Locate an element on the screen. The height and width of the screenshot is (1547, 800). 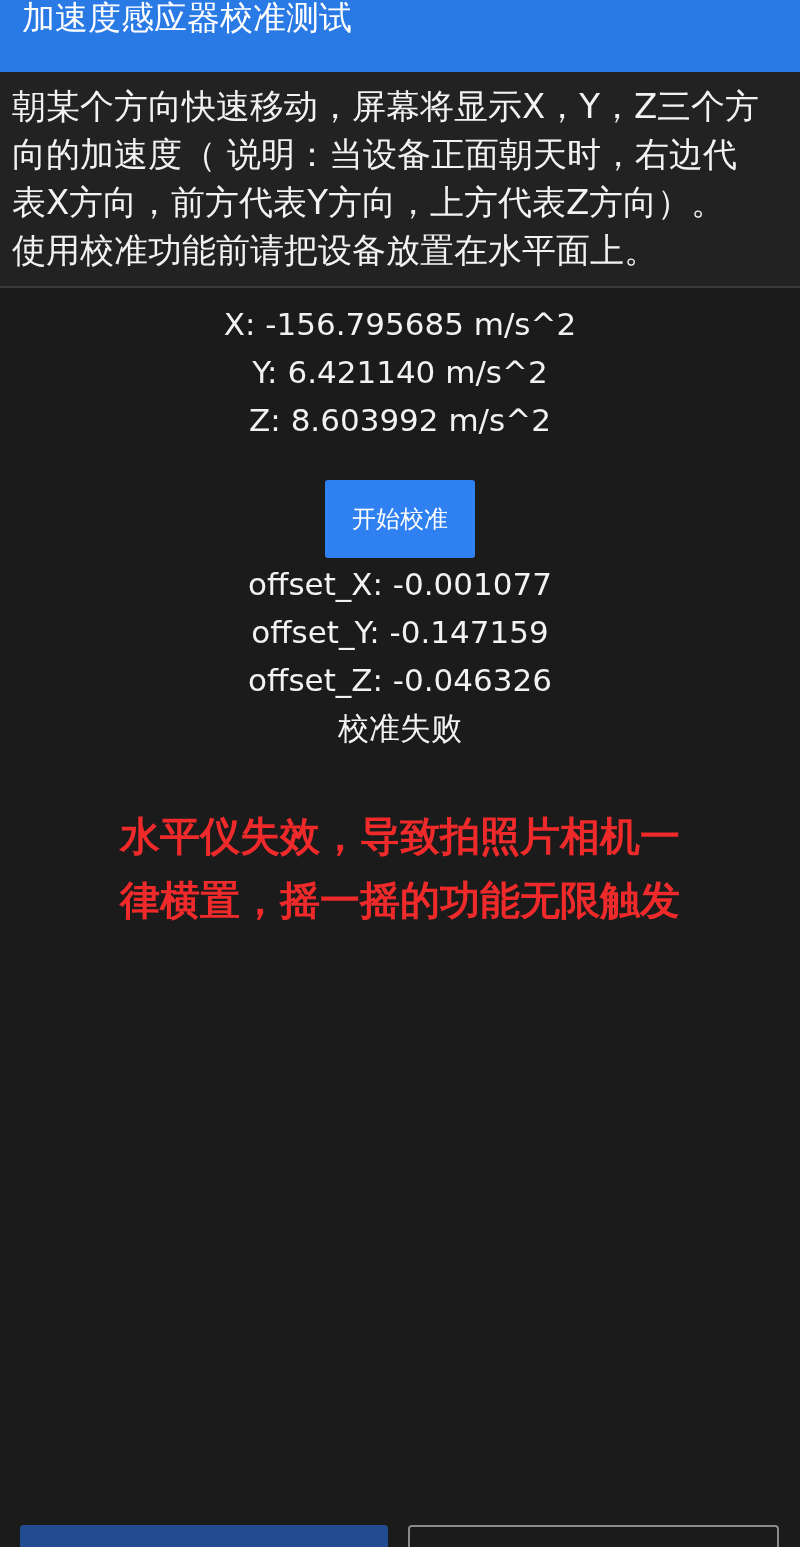
annotation-text: 水平仪失效，导致拍照片相机一 律横置，摇一摇的功能无限触发 is located at coordinates (399, 868).